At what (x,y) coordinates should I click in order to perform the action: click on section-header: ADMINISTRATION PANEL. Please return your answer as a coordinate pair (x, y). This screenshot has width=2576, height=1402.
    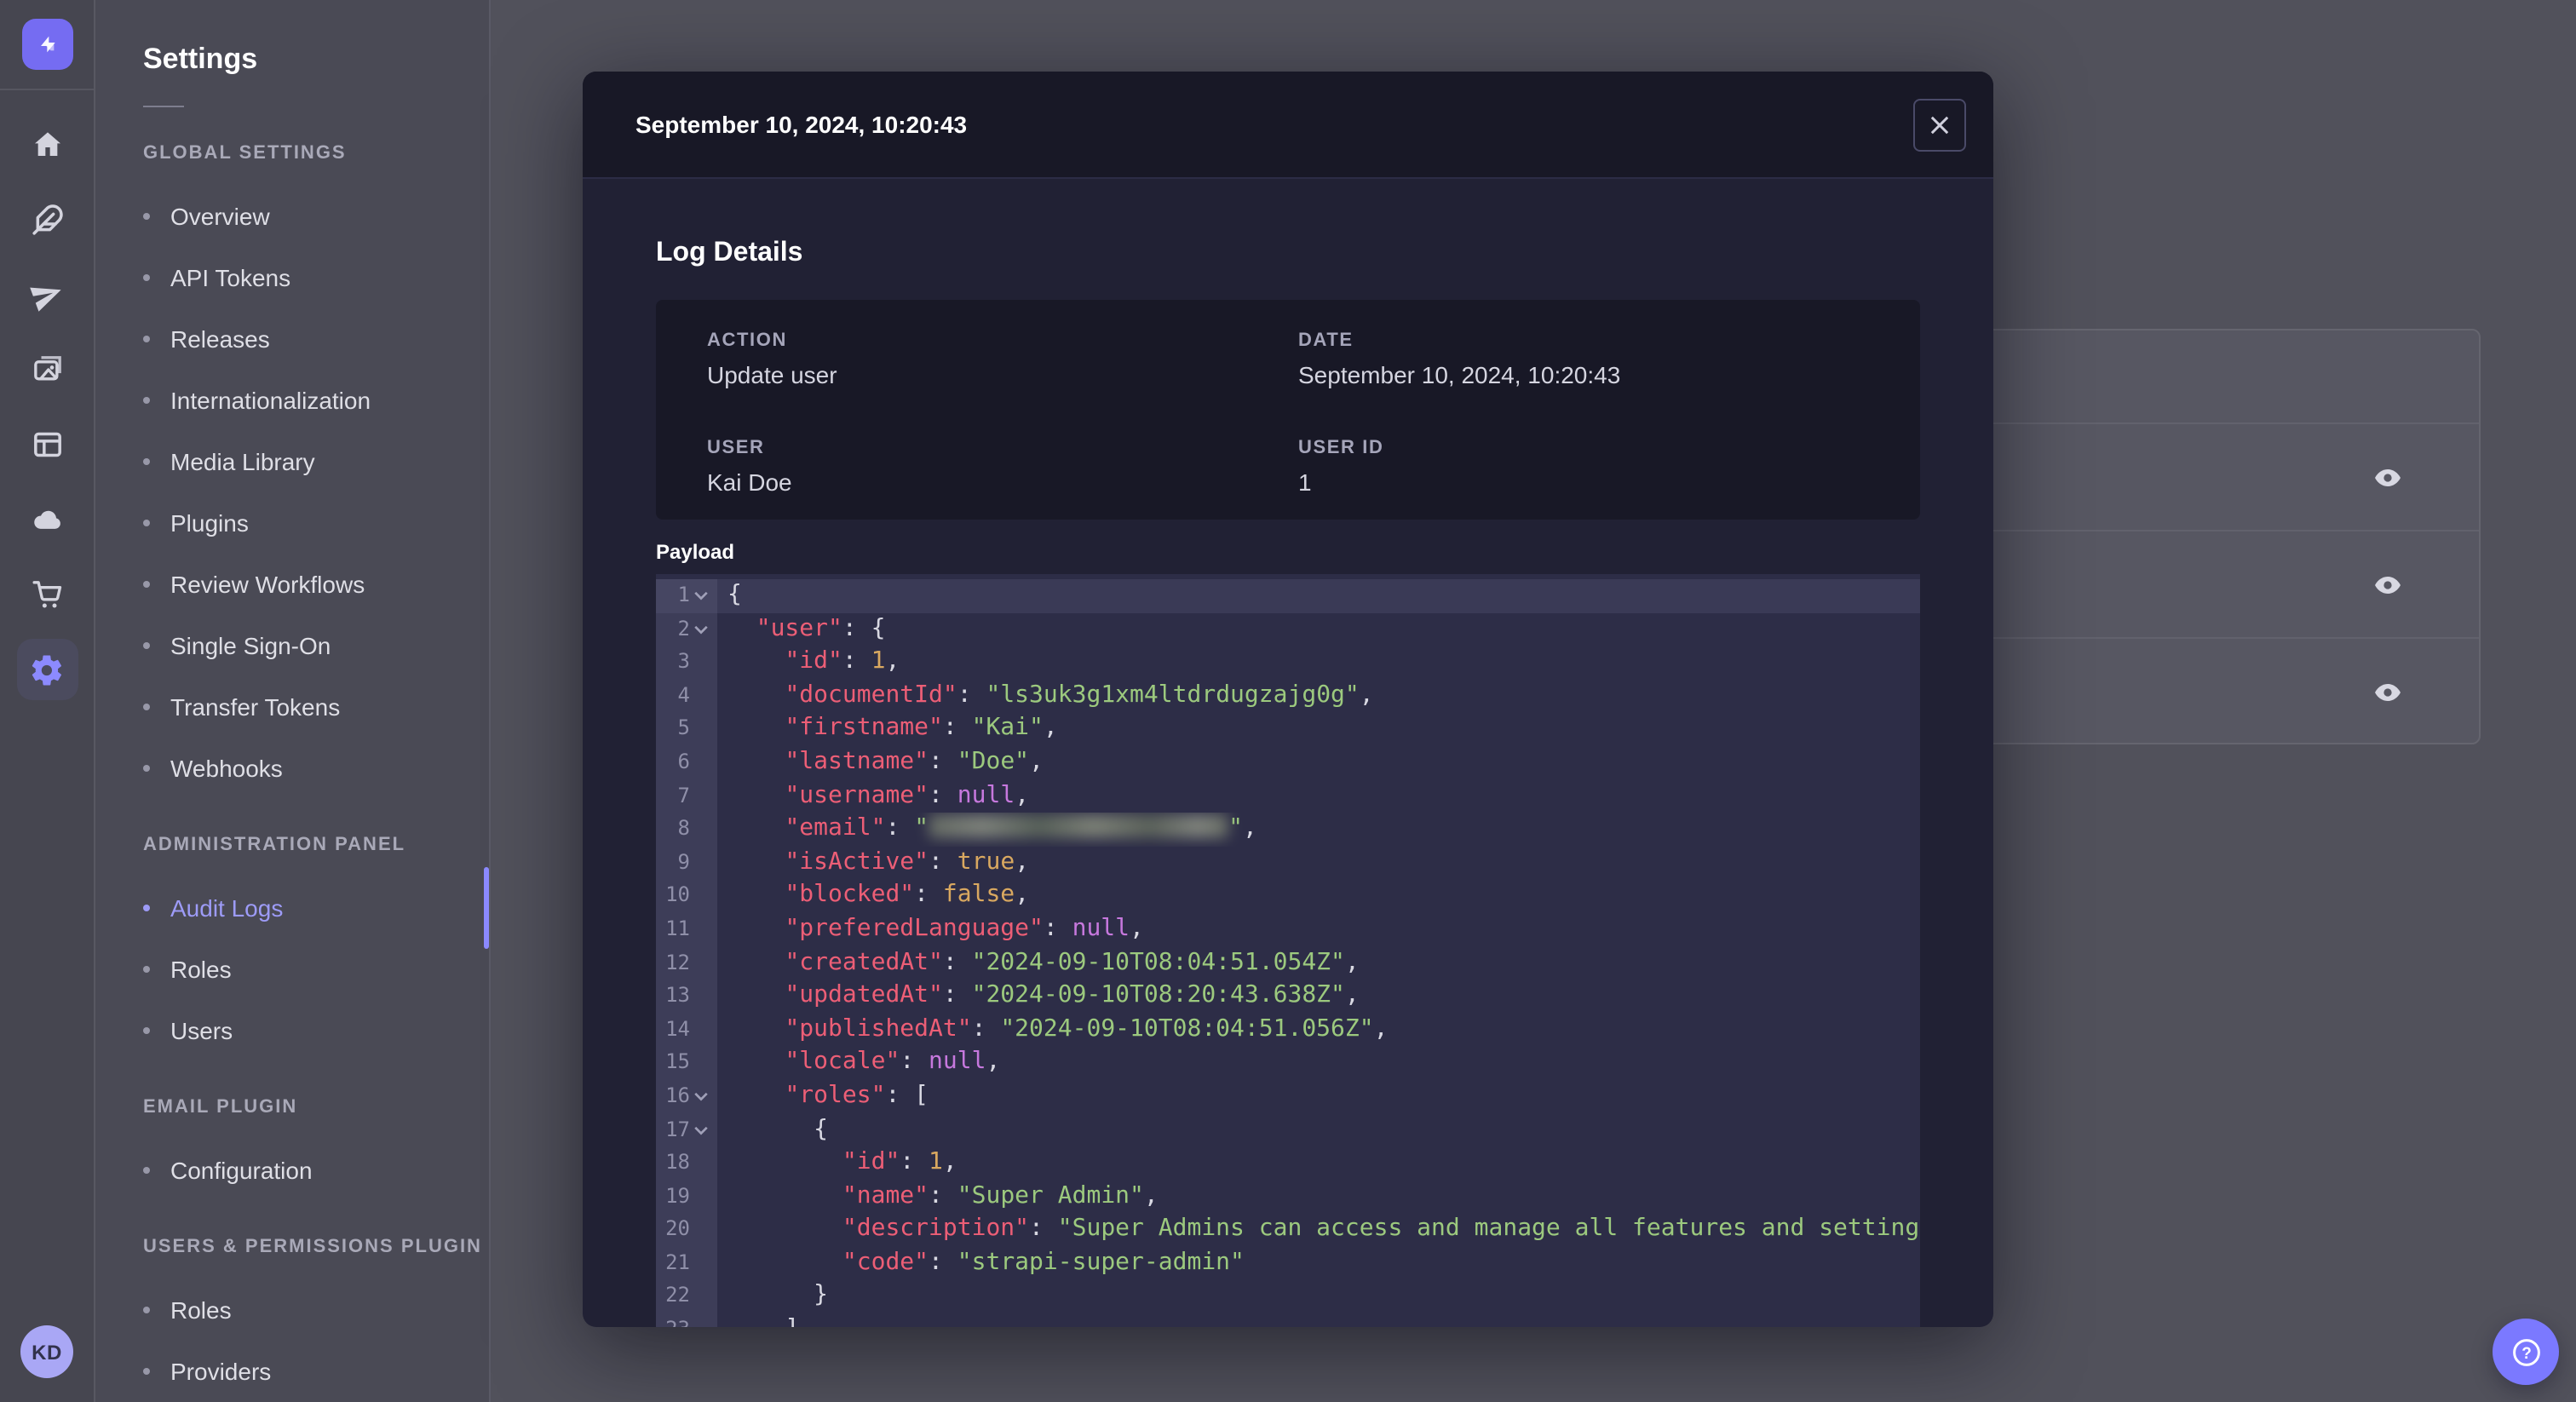
    Looking at the image, I should click on (274, 845).